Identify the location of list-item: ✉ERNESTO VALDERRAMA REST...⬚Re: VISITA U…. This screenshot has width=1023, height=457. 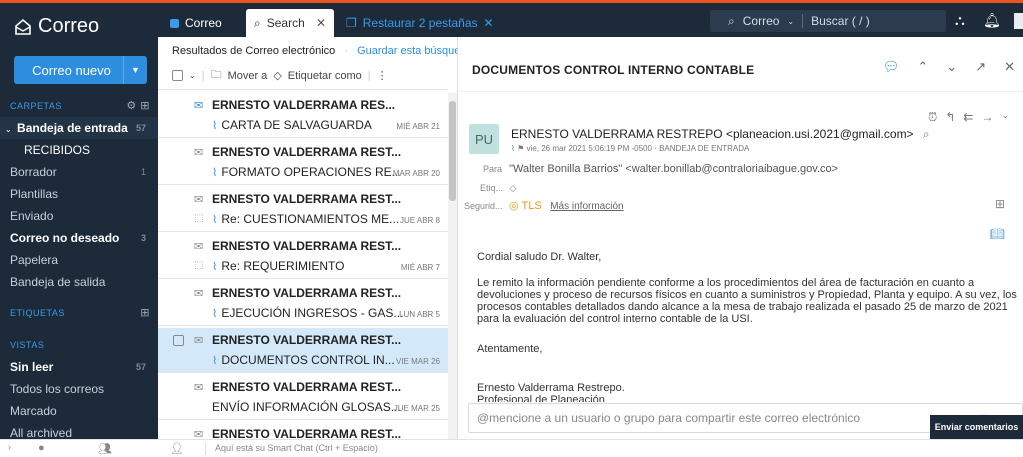
(303, 430).